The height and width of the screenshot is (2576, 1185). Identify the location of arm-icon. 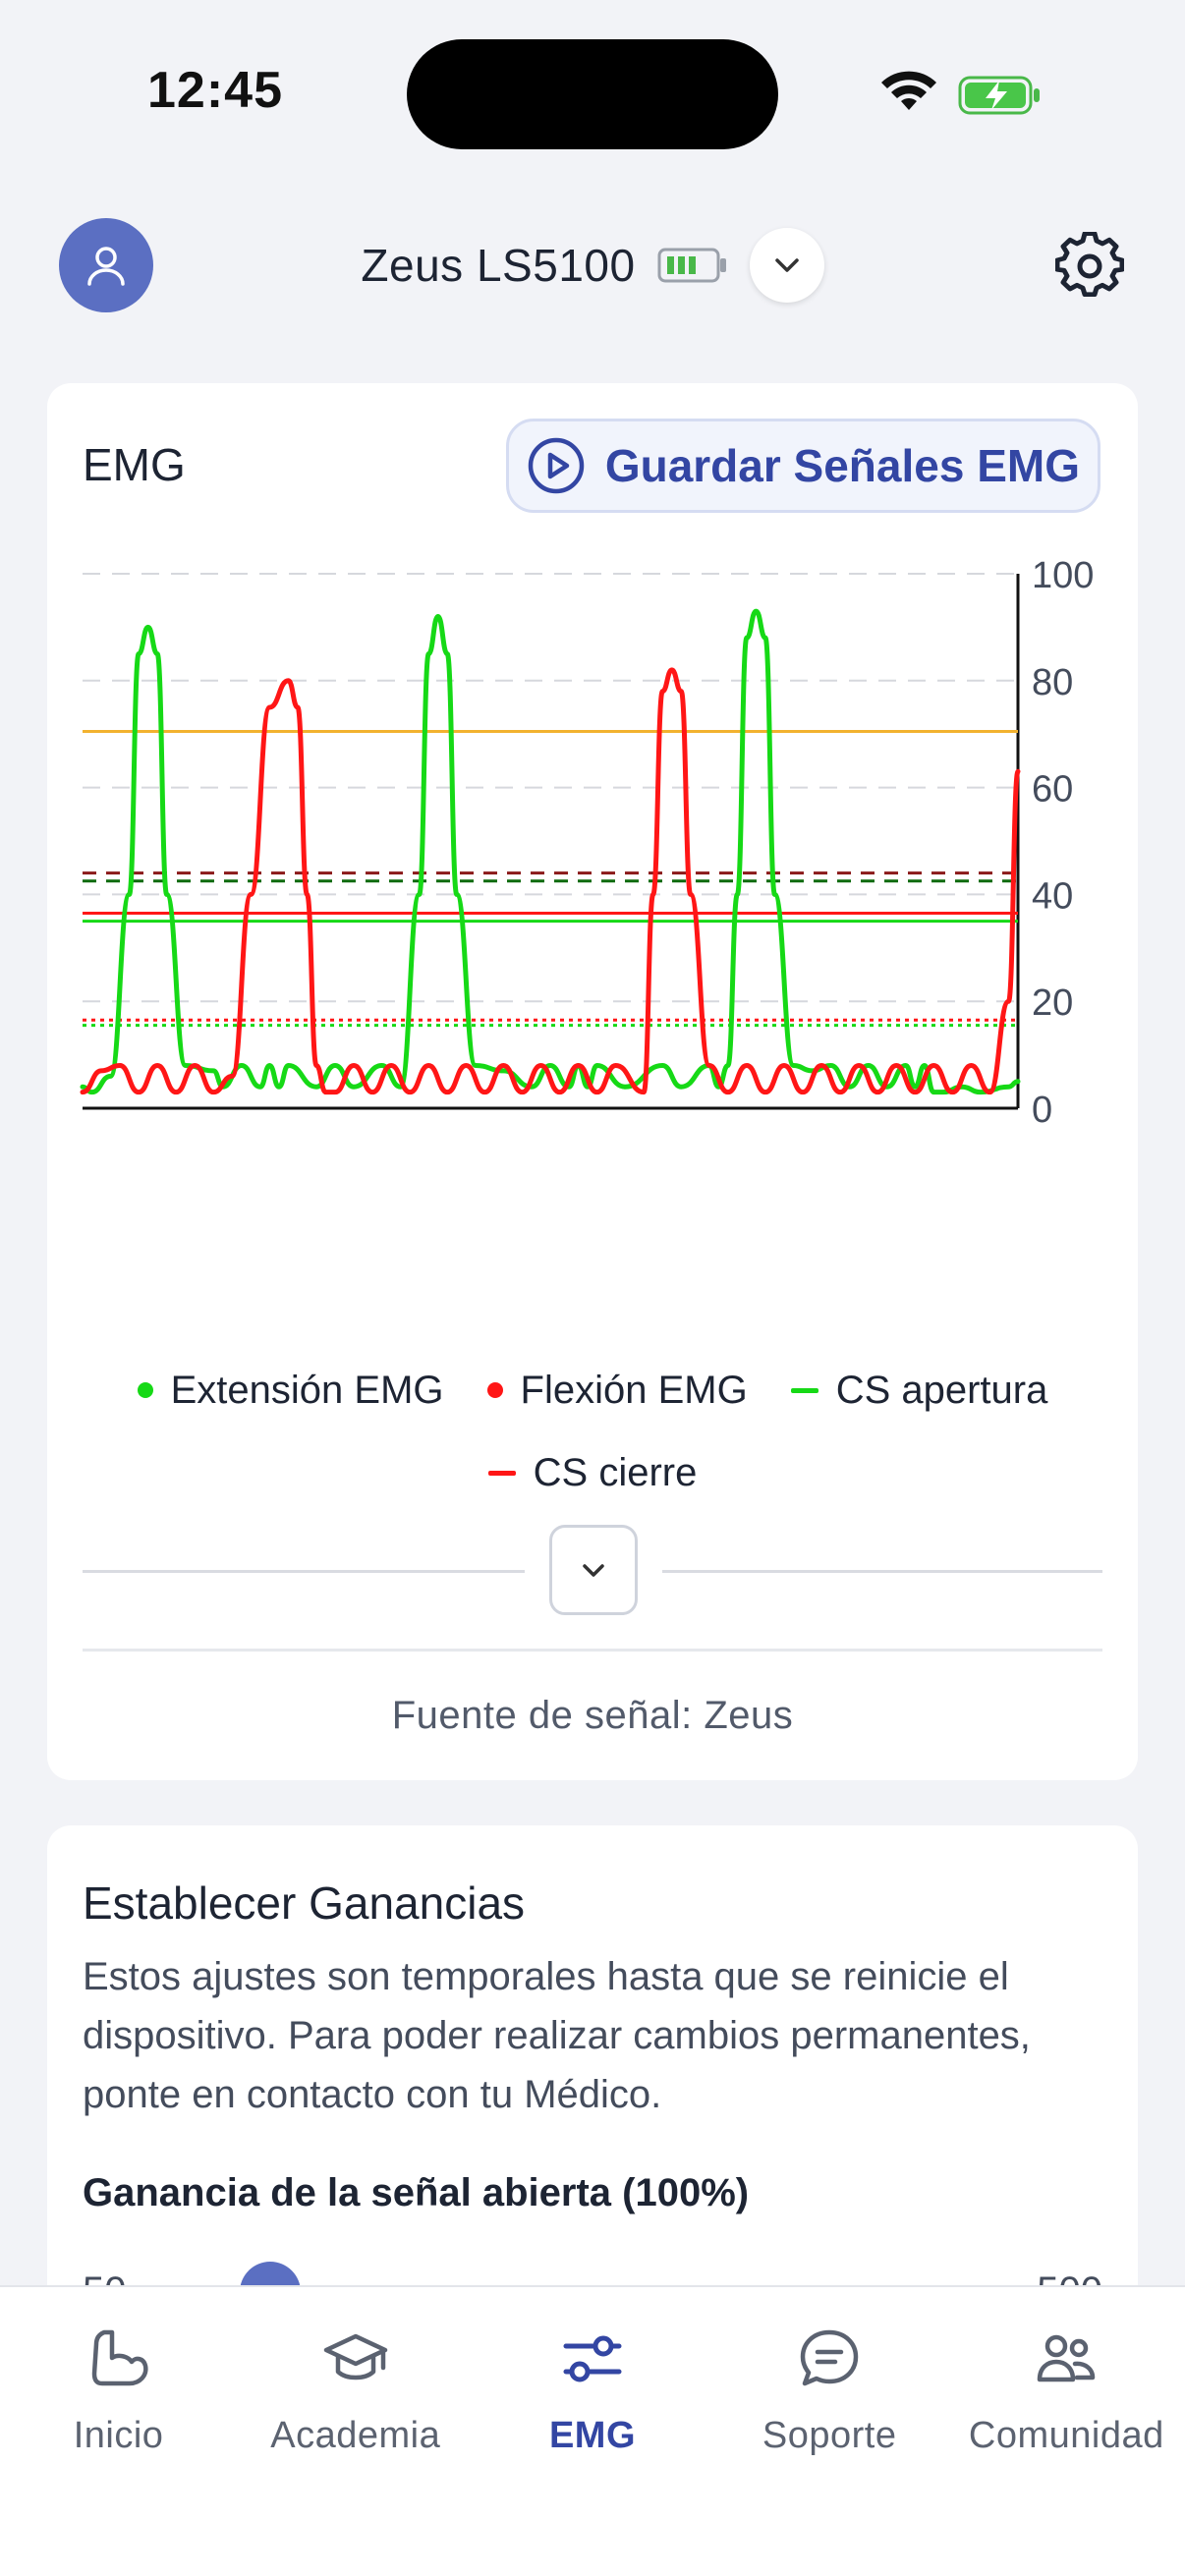
(120, 2357).